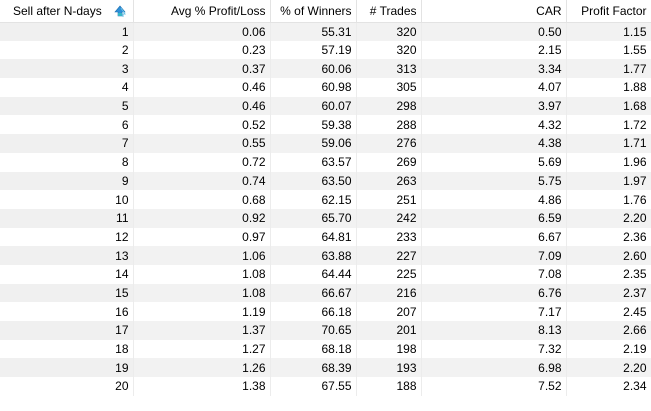 The height and width of the screenshot is (411, 651). Describe the element at coordinates (202, 31) in the screenshot. I see `cell-avg-profit-loss: 0.06` at that location.